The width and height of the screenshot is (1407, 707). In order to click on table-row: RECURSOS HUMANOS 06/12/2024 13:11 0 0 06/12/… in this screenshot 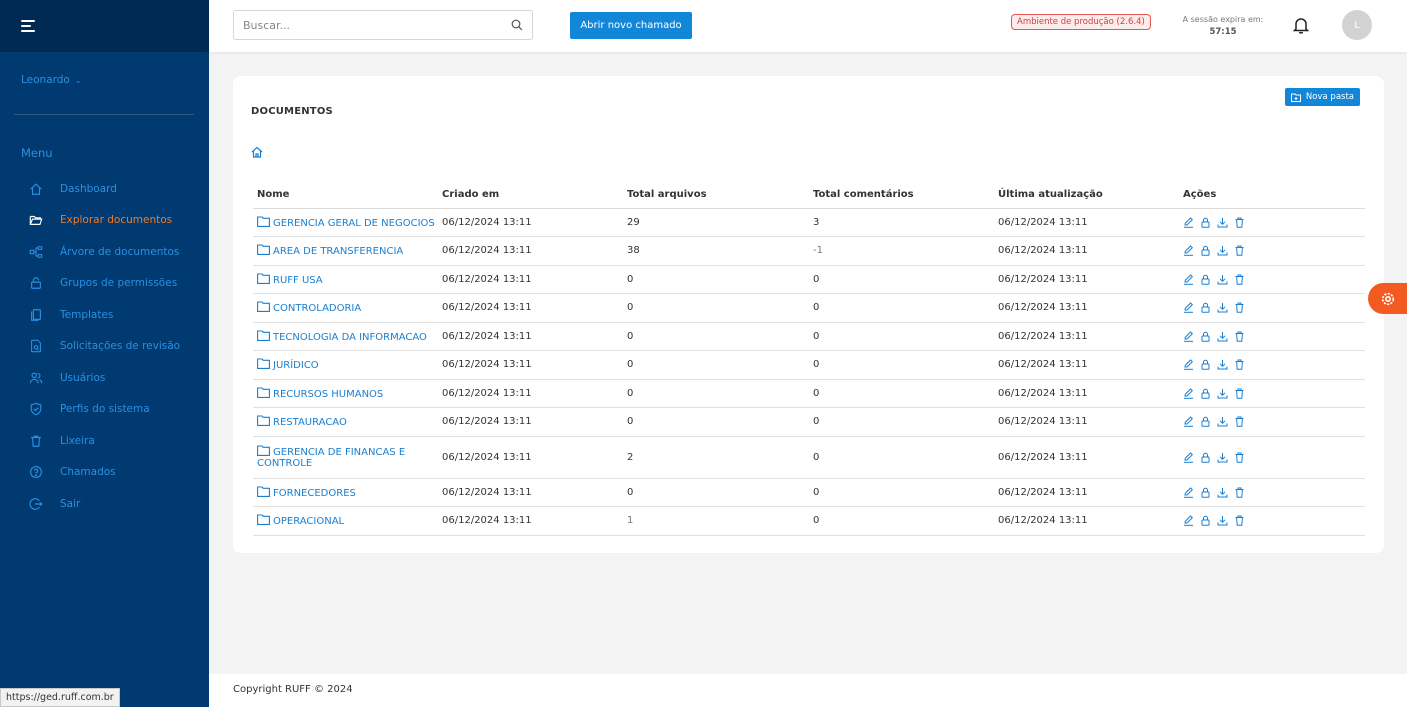, I will do `click(809, 393)`.